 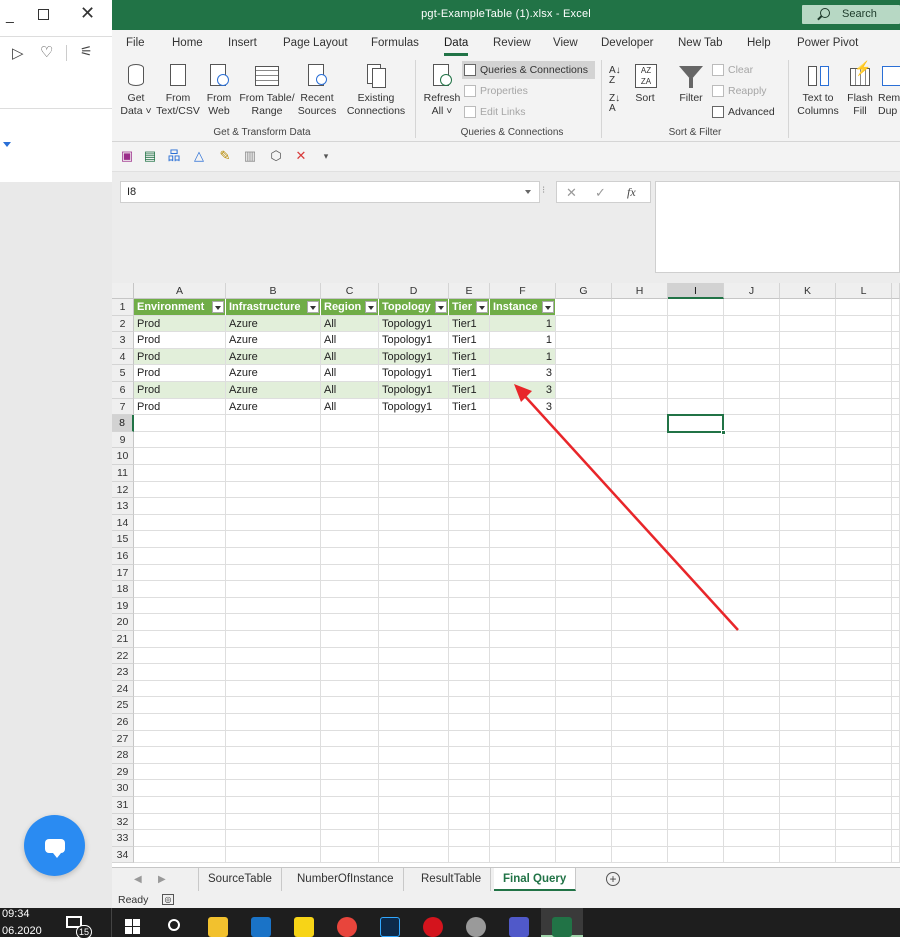 I want to click on sticky-notes-icon, so click(x=304, y=927).